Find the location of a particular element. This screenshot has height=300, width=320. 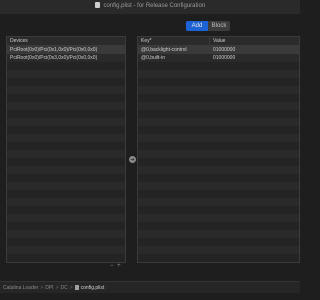

add-segment: Add is located at coordinates (197, 26).